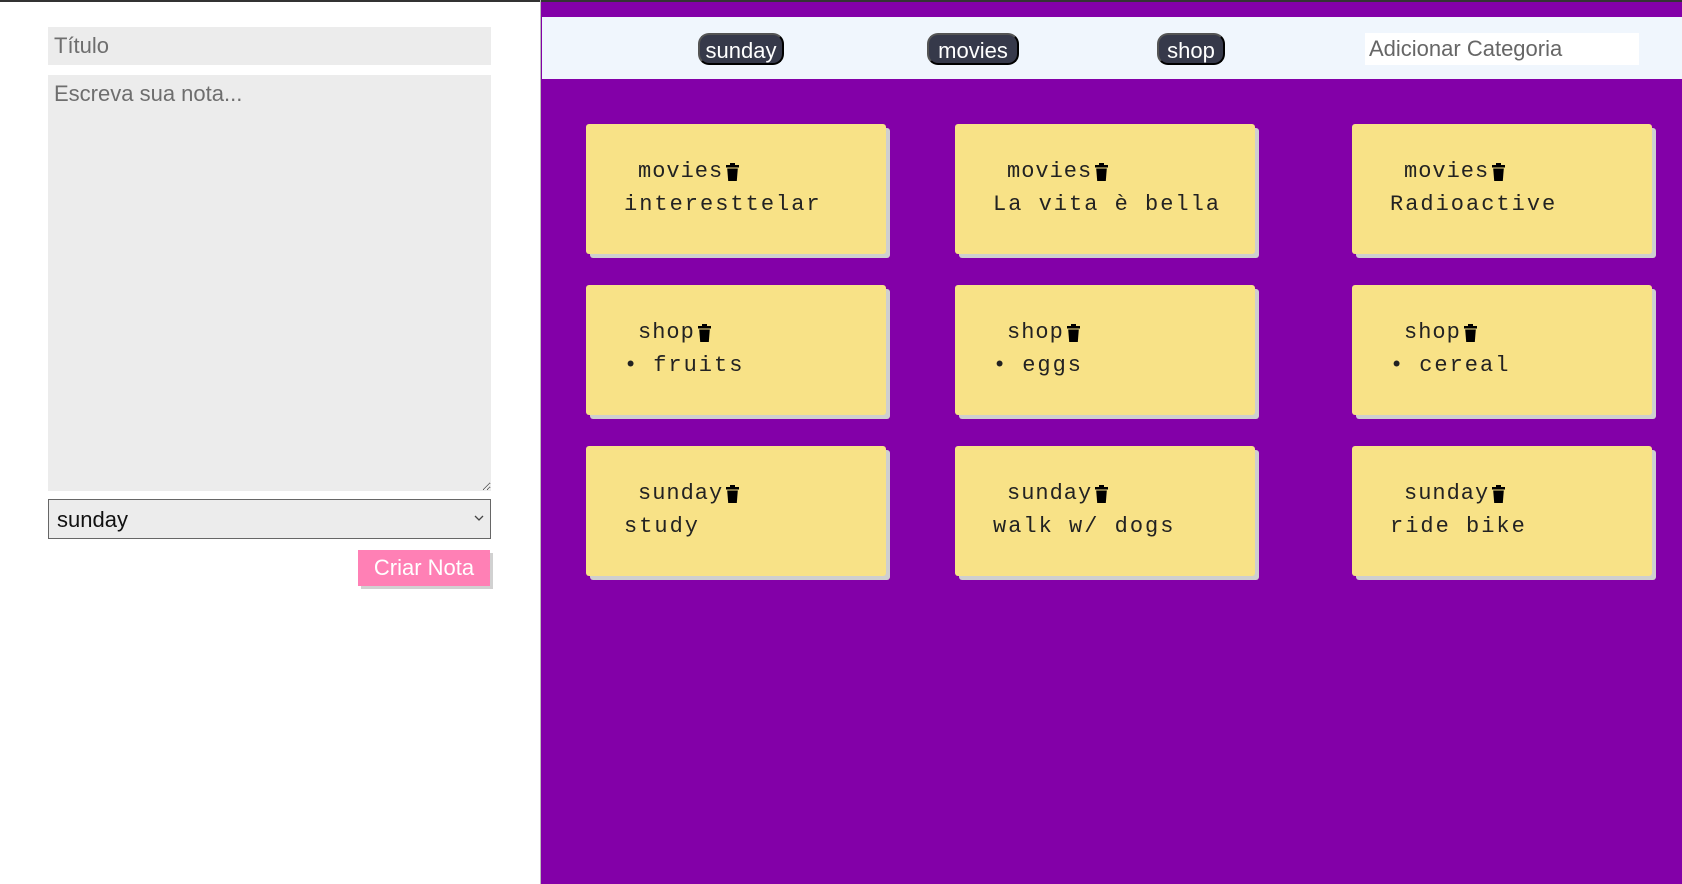  I want to click on note-card: movies interesttelar, so click(736, 189).